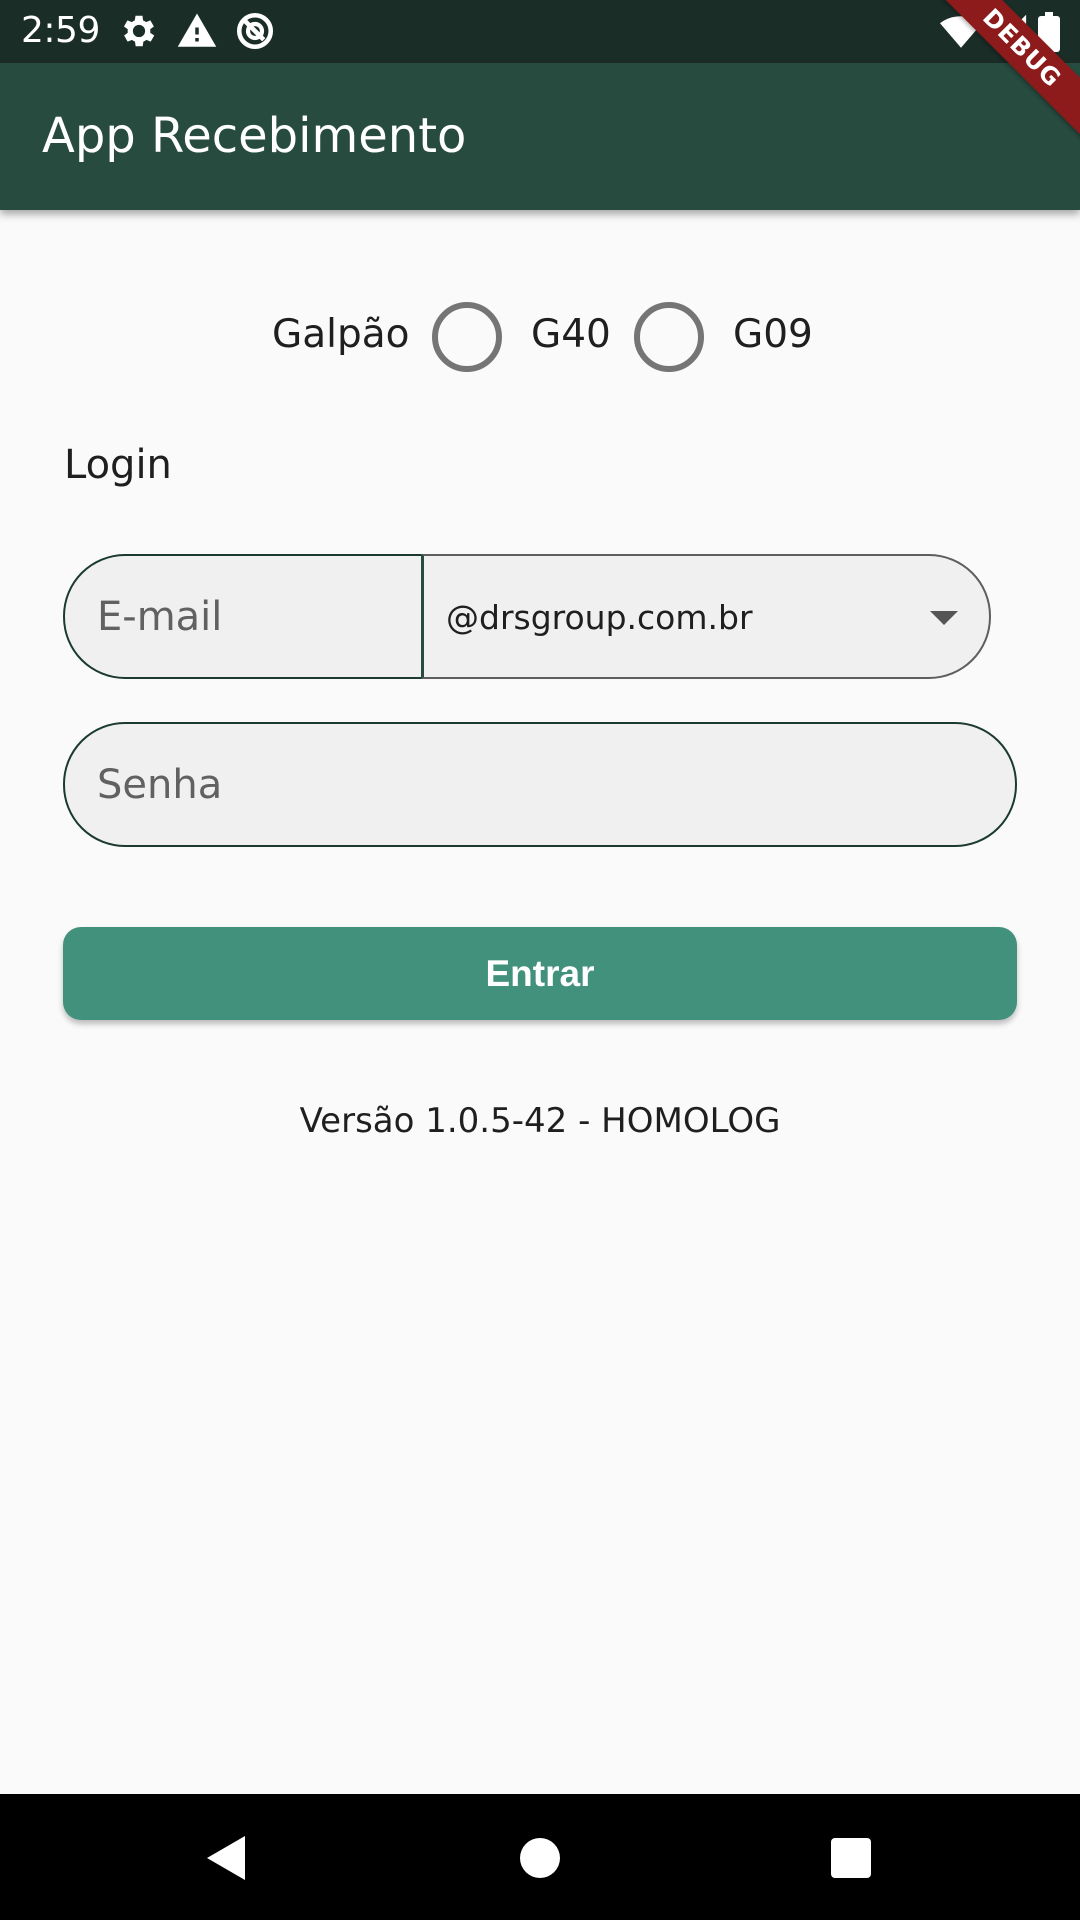  What do you see at coordinates (540, 784) in the screenshot?
I see `password-field: Senha` at bounding box center [540, 784].